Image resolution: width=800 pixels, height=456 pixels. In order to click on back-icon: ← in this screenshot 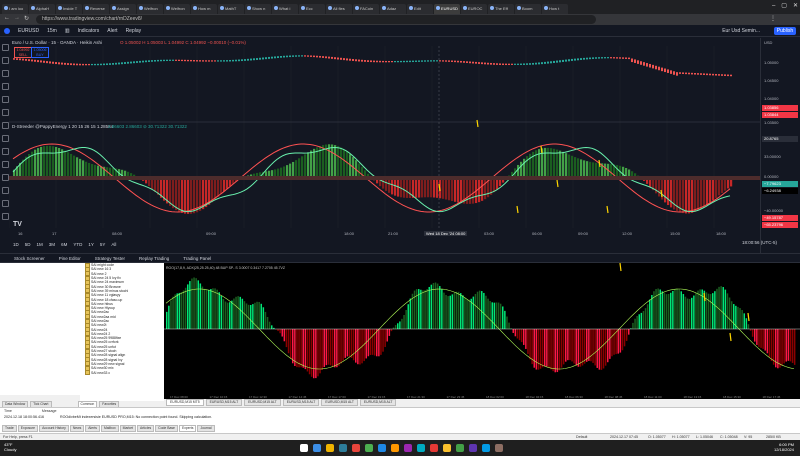, I will do `click(7, 18)`.